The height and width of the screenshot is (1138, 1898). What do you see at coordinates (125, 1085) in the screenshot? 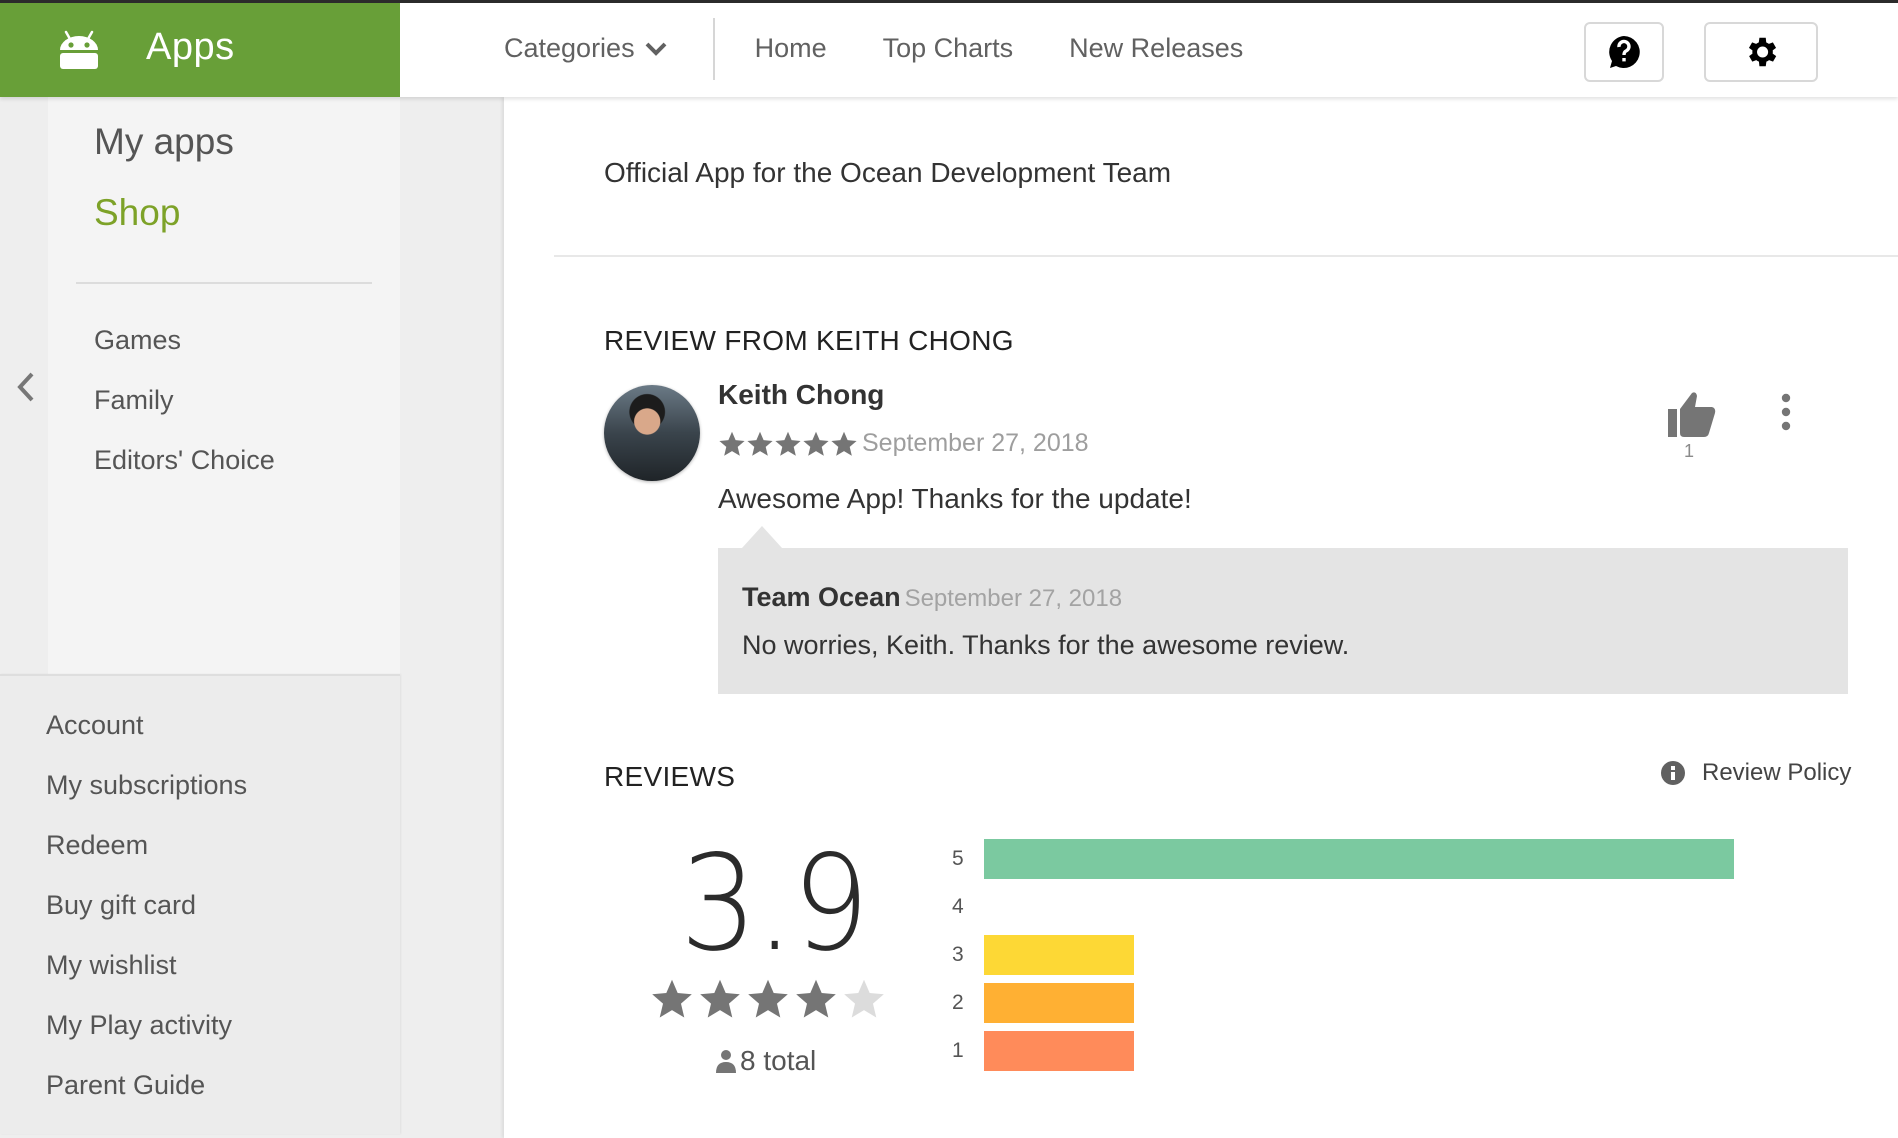
I see `sidebar-item-parent-guide: Parent Guide` at bounding box center [125, 1085].